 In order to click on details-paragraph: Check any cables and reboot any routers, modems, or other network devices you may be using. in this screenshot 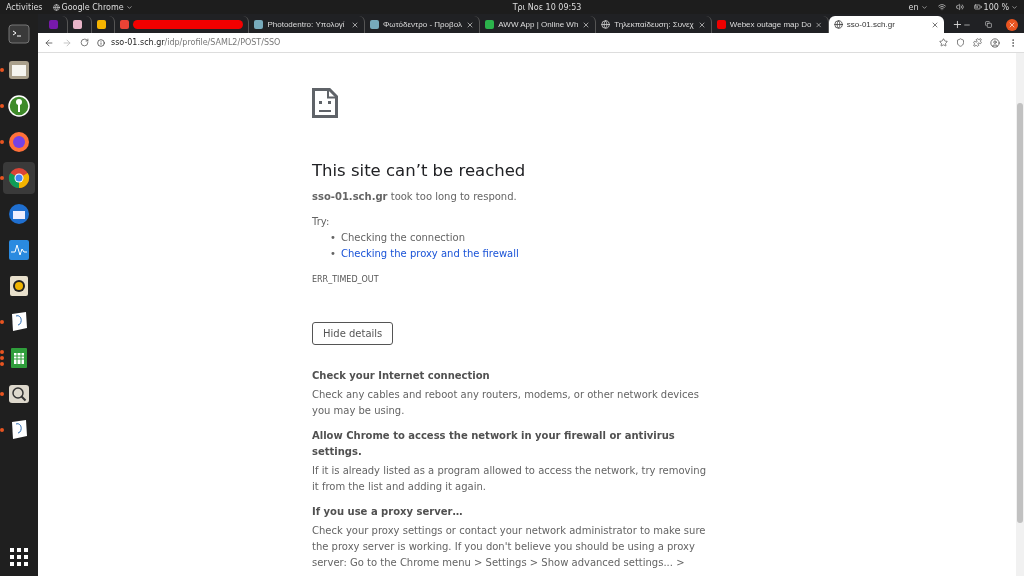, I will do `click(506, 403)`.